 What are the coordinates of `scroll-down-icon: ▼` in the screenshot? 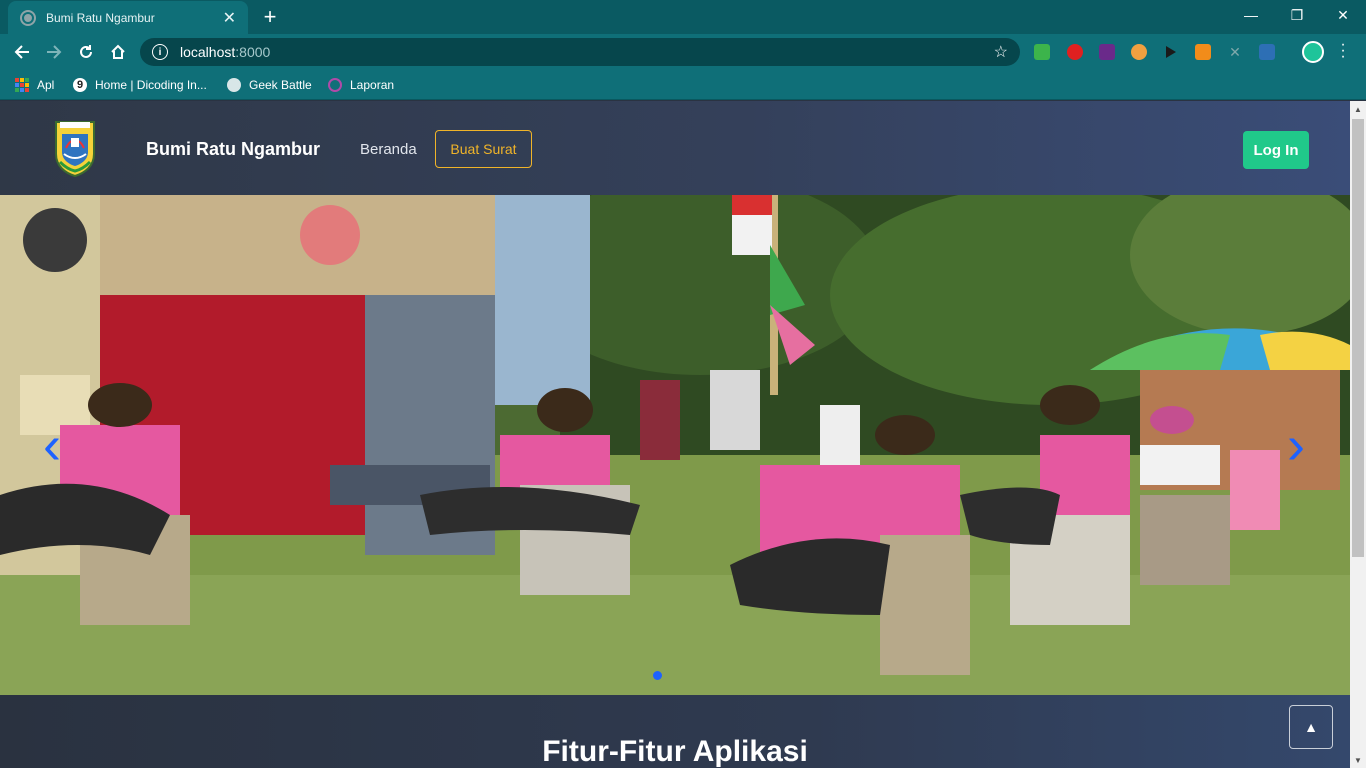 It's located at (1358, 760).